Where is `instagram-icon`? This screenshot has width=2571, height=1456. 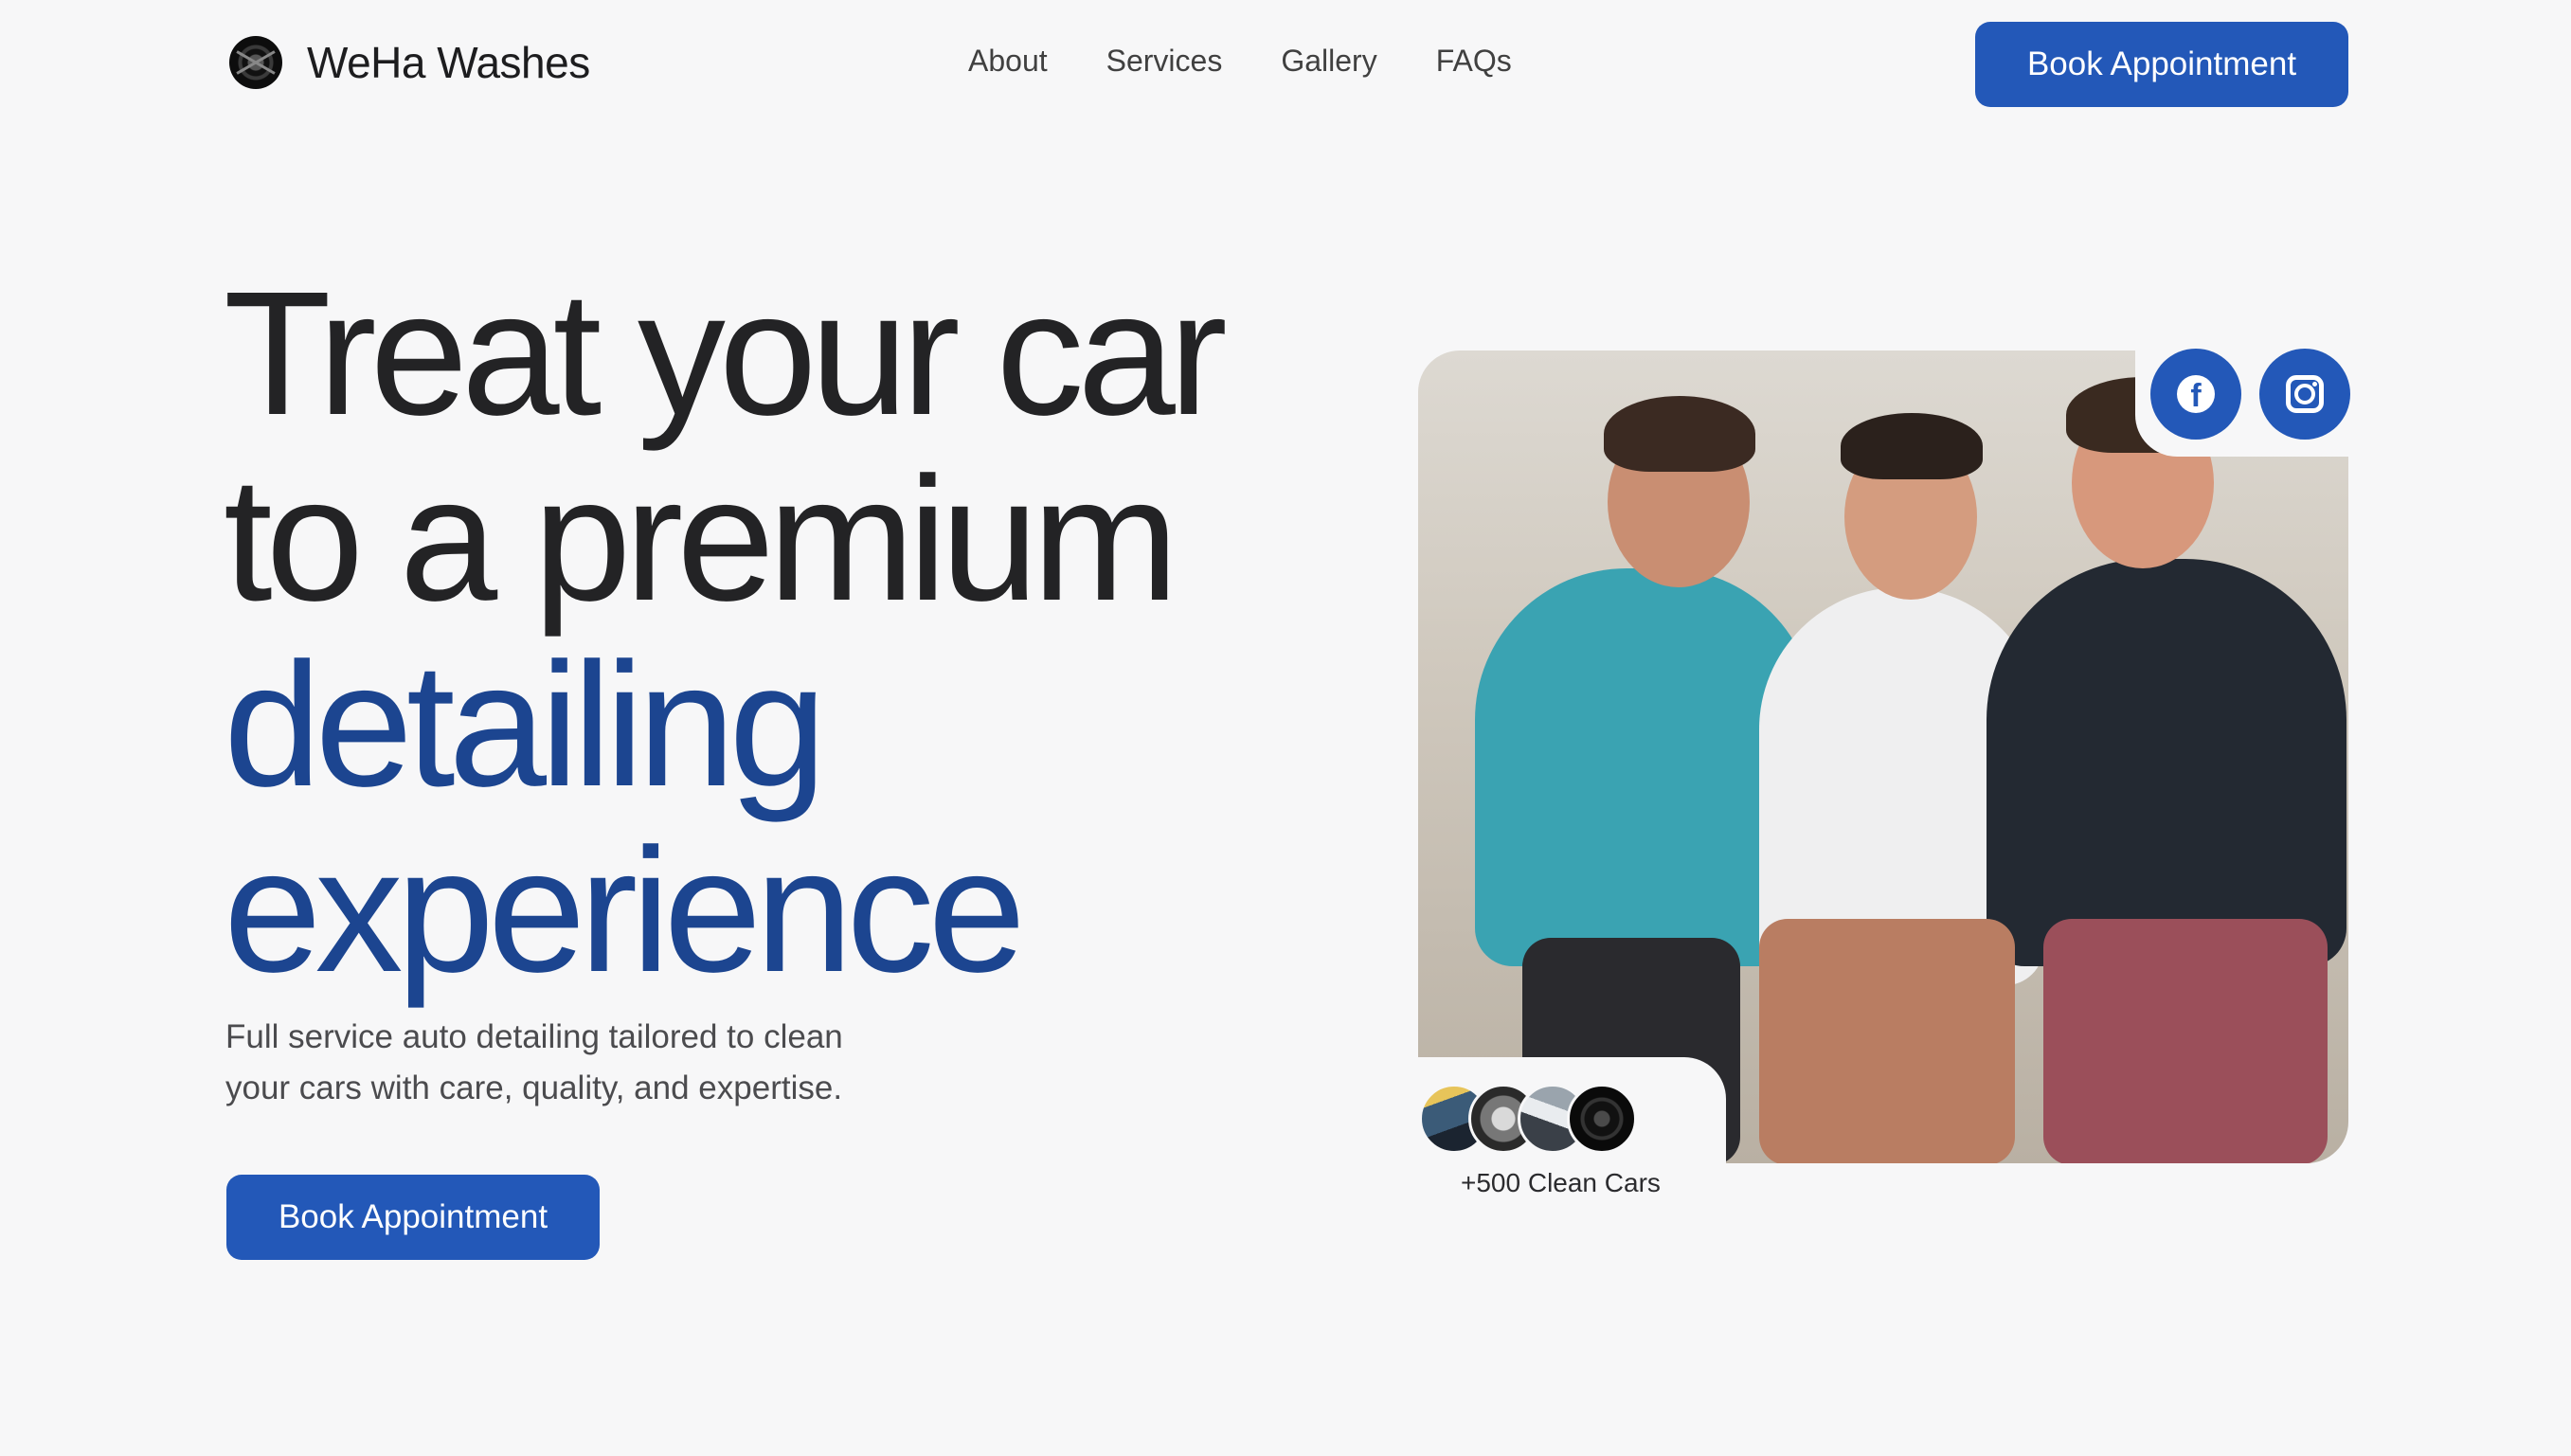 instagram-icon is located at coordinates (2305, 394).